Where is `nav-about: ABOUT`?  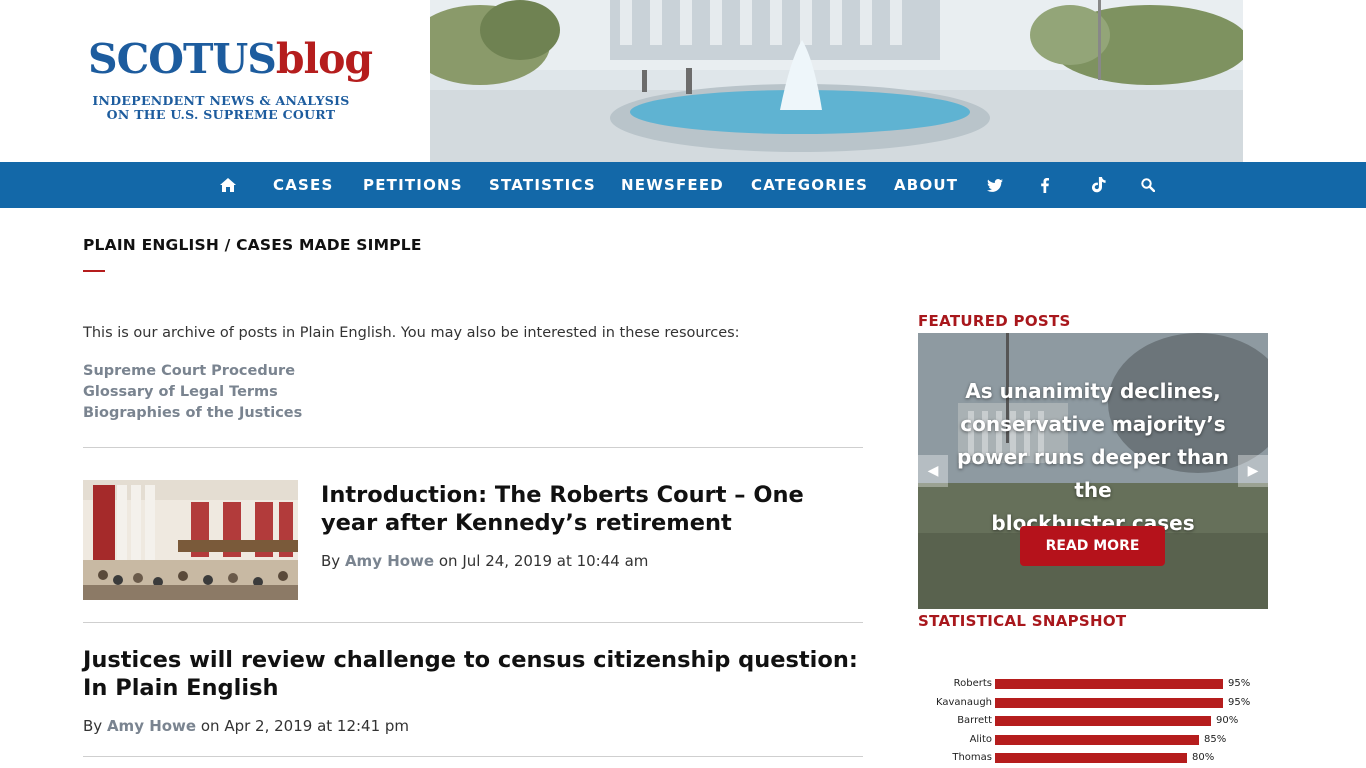 nav-about: ABOUT is located at coordinates (926, 185).